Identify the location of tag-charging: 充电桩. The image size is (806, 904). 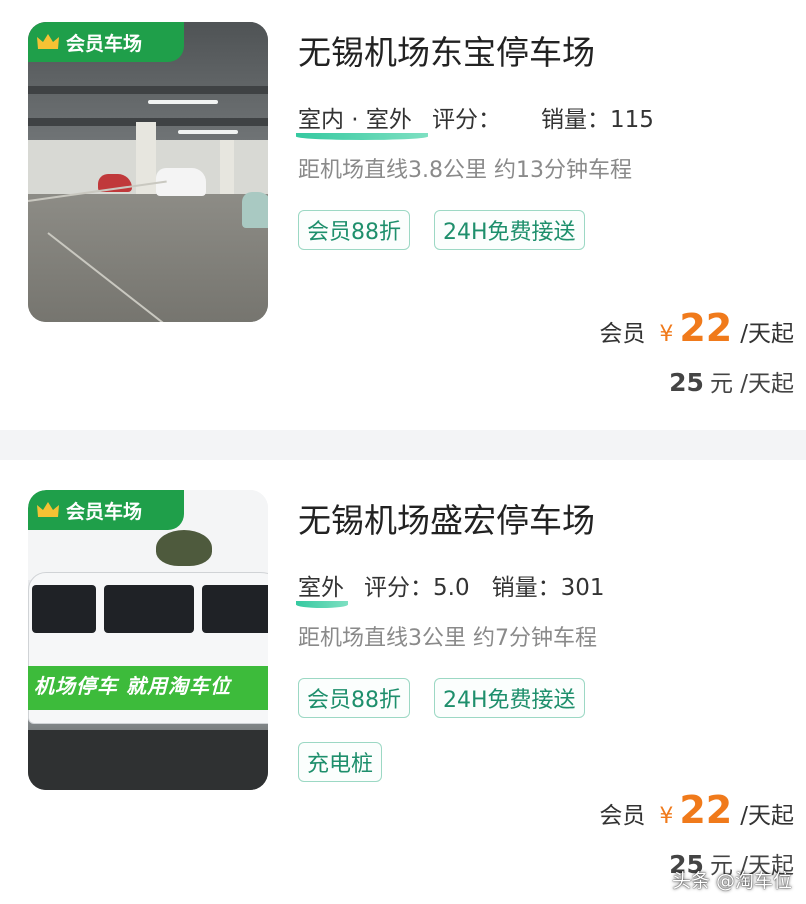
(340, 762).